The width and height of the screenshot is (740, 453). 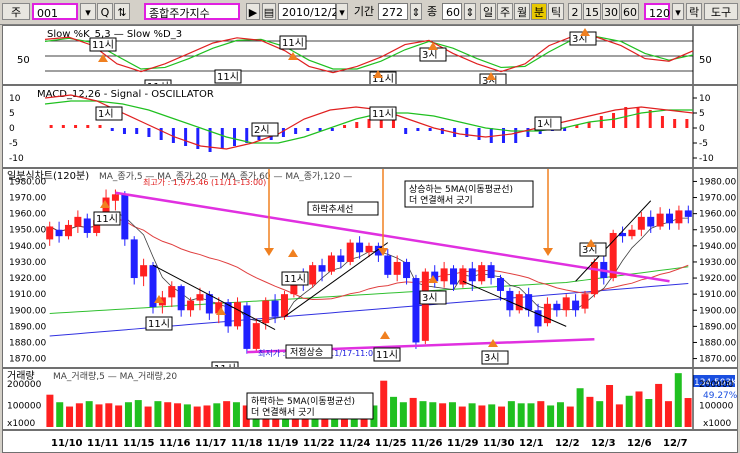 What do you see at coordinates (139, 443) in the screenshot?
I see `x-axis-label: 11/15` at bounding box center [139, 443].